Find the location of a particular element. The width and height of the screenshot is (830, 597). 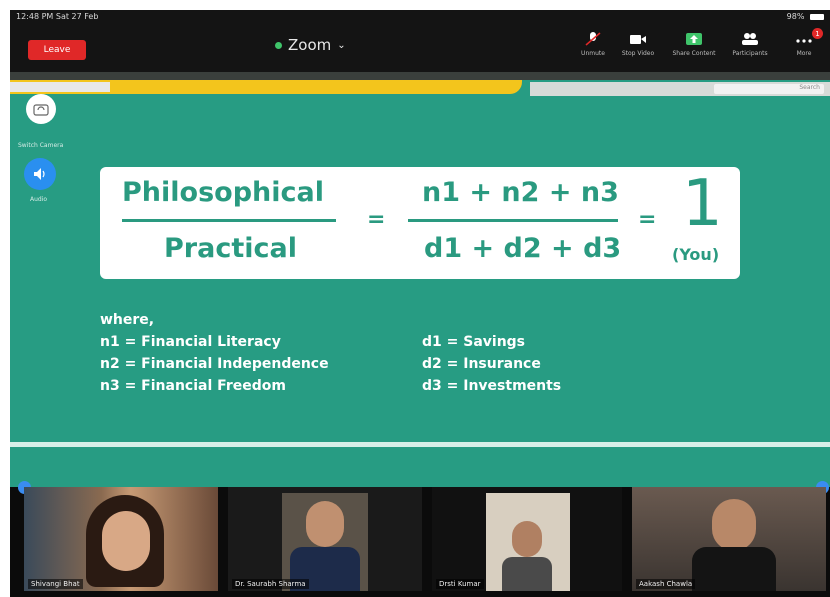

participant-name: Drsti Kumar is located at coordinates (460, 584).